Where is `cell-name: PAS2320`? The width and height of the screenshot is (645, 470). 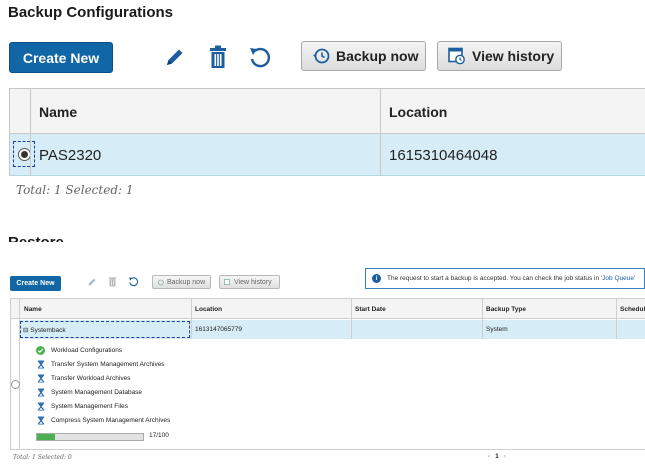
cell-name: PAS2320 is located at coordinates (70, 155).